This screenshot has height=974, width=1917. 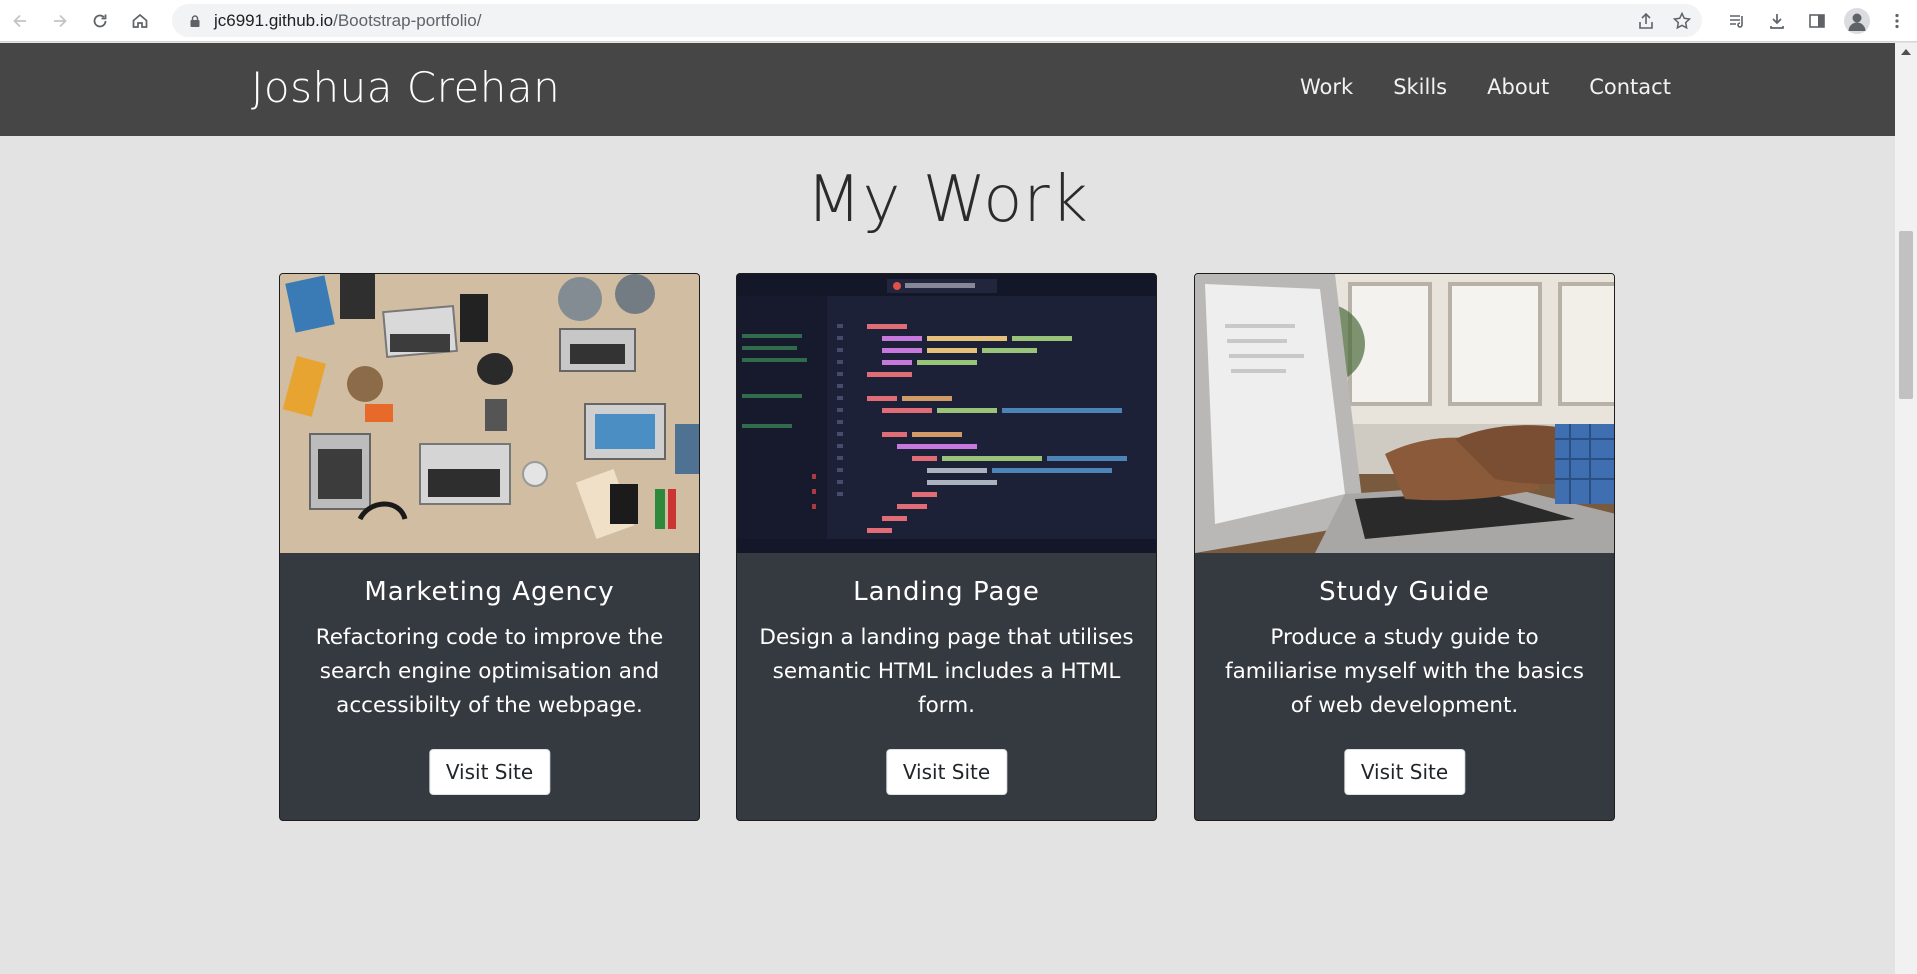 I want to click on side-panel-icon, so click(x=1817, y=21).